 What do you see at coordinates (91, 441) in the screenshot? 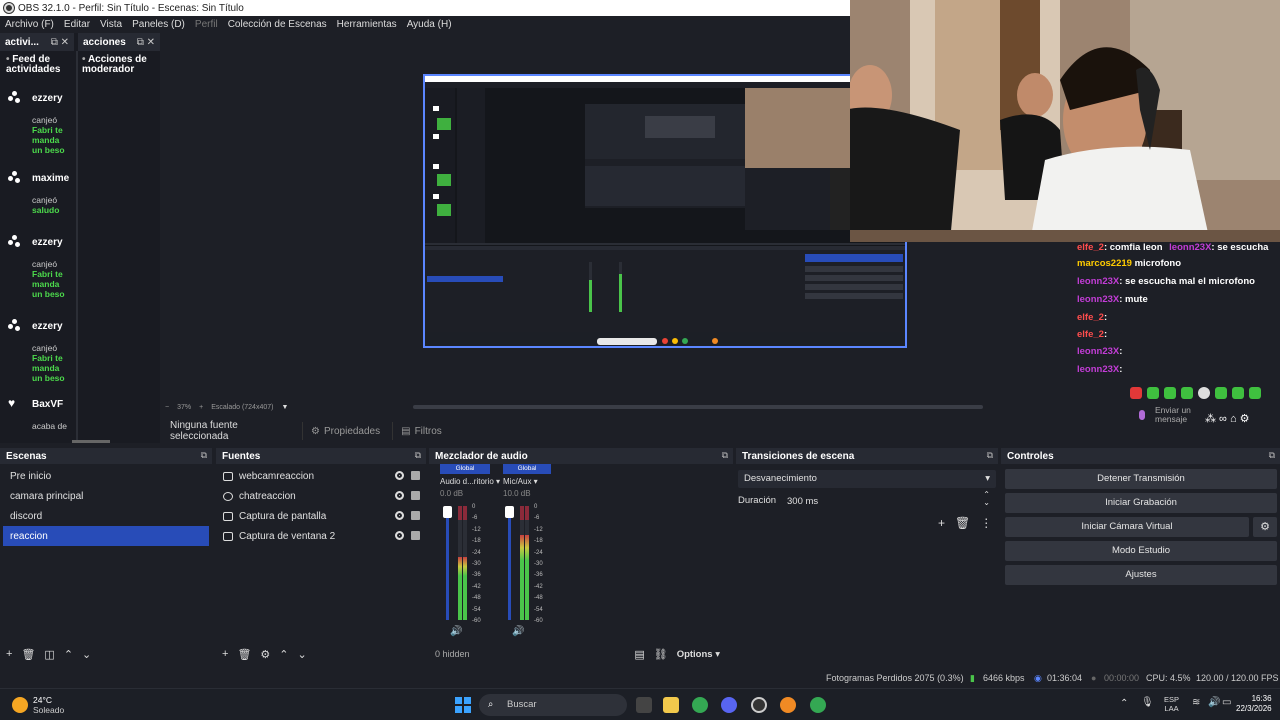
I see `dock-scrollbar` at bounding box center [91, 441].